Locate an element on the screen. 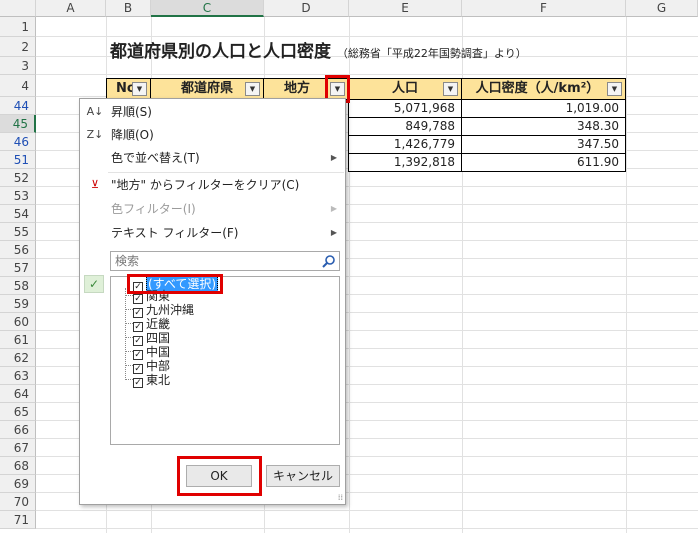 The image size is (698, 533). col-header-e: E is located at coordinates (405, 8).